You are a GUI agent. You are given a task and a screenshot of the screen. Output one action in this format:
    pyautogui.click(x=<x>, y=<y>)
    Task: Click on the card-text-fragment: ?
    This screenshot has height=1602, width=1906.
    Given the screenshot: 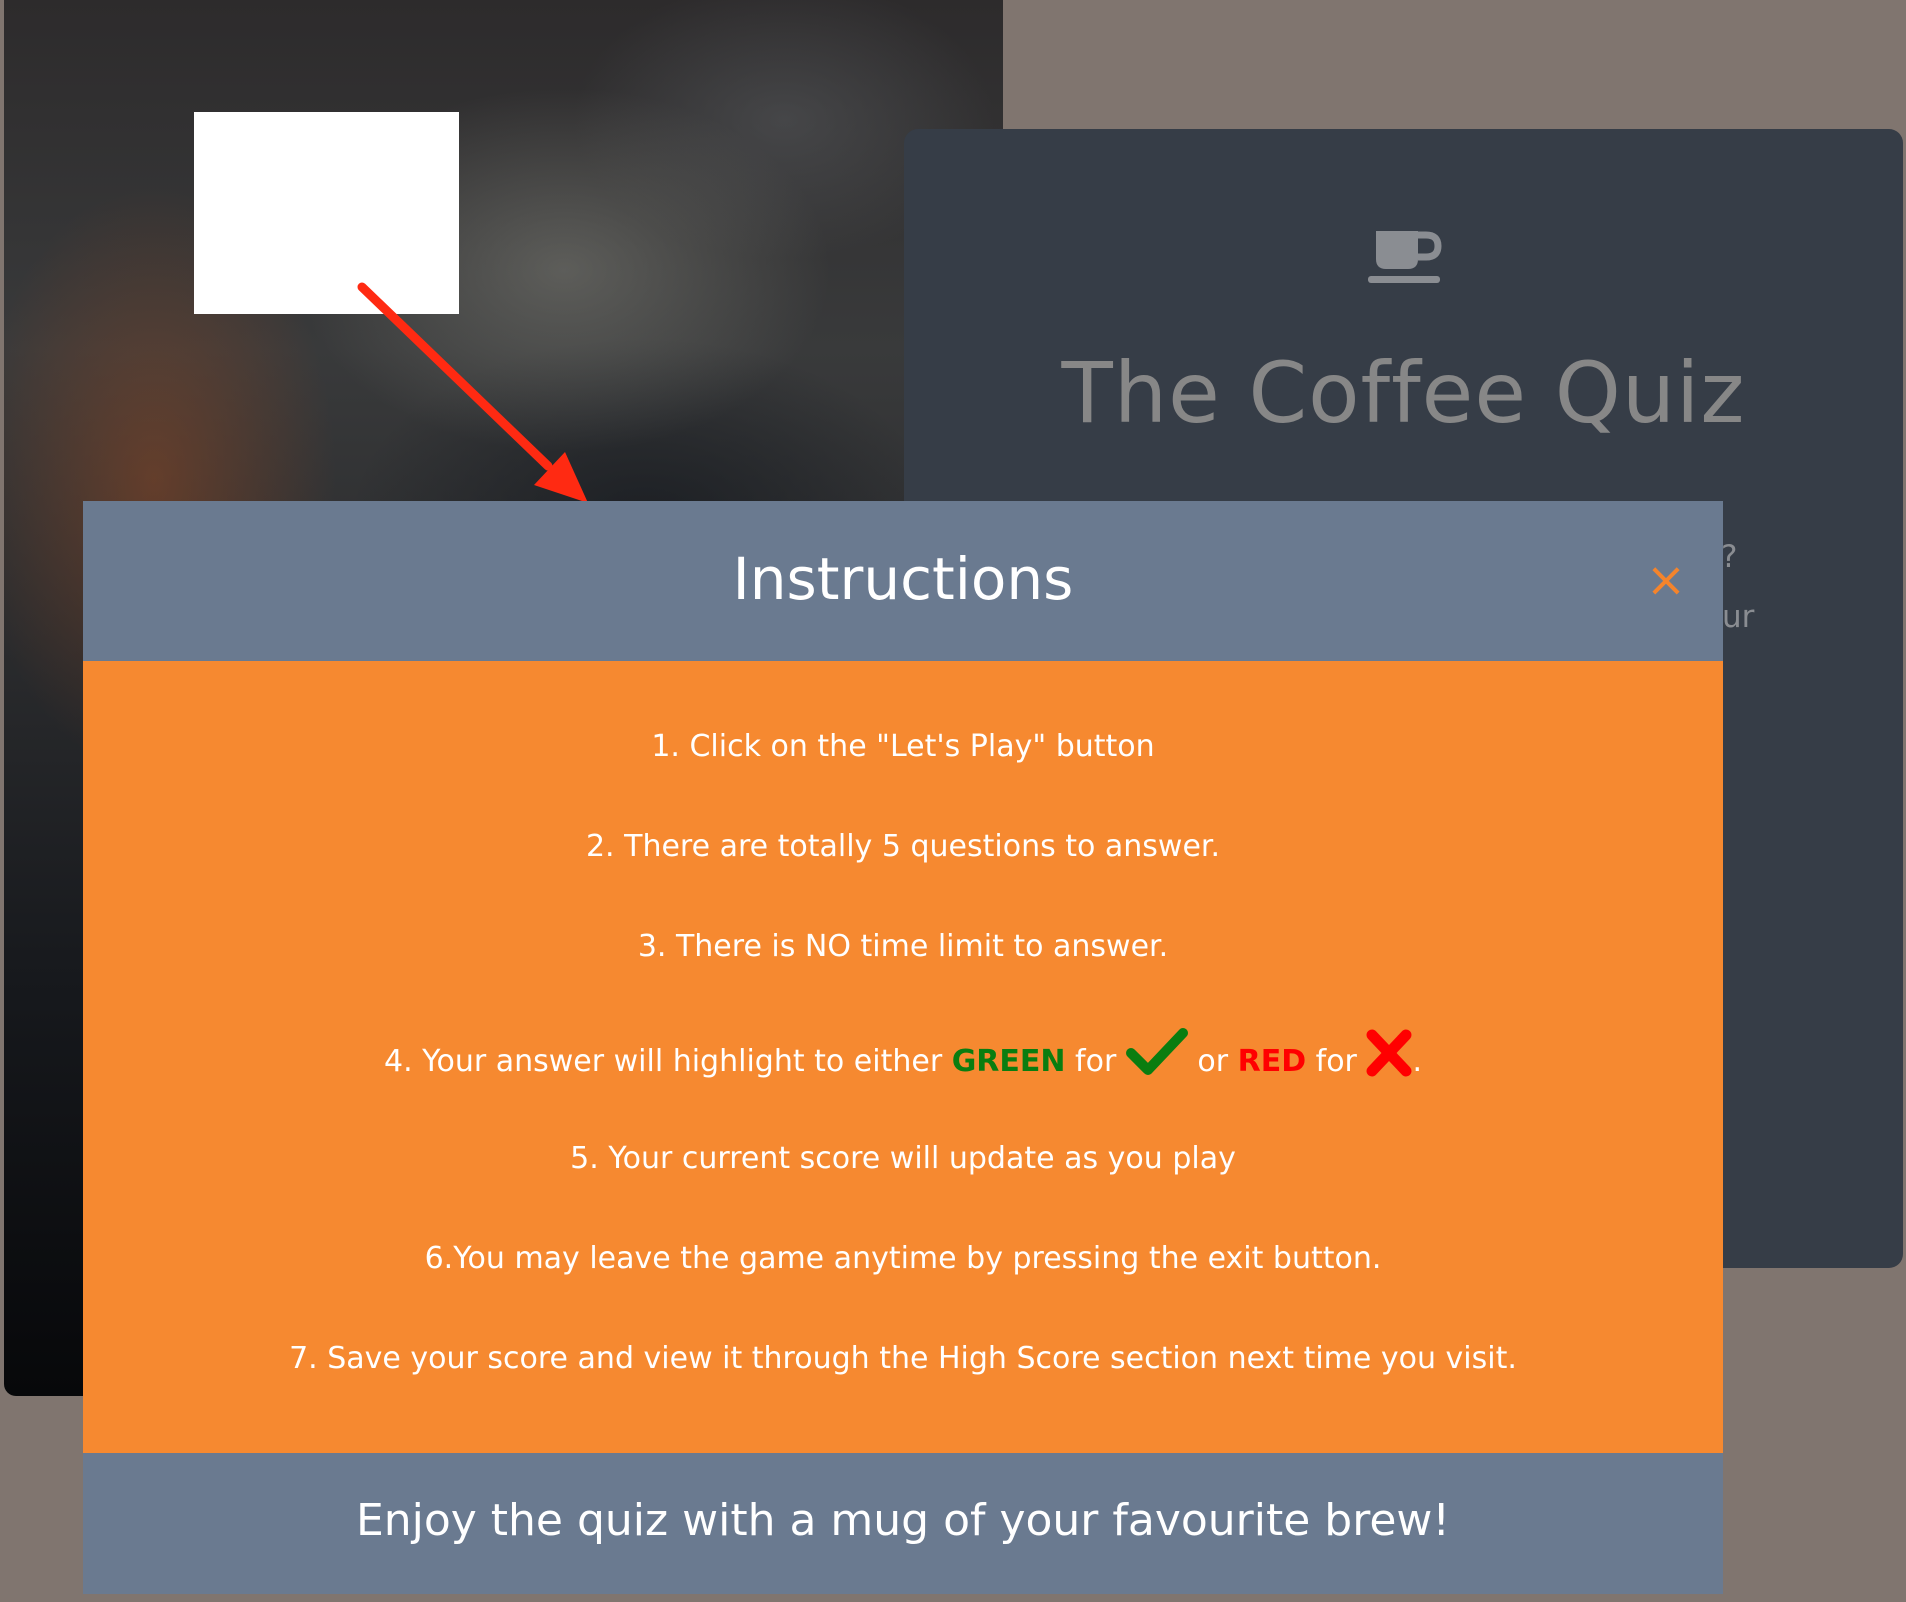 What is the action you would take?
    pyautogui.click(x=1729, y=557)
    